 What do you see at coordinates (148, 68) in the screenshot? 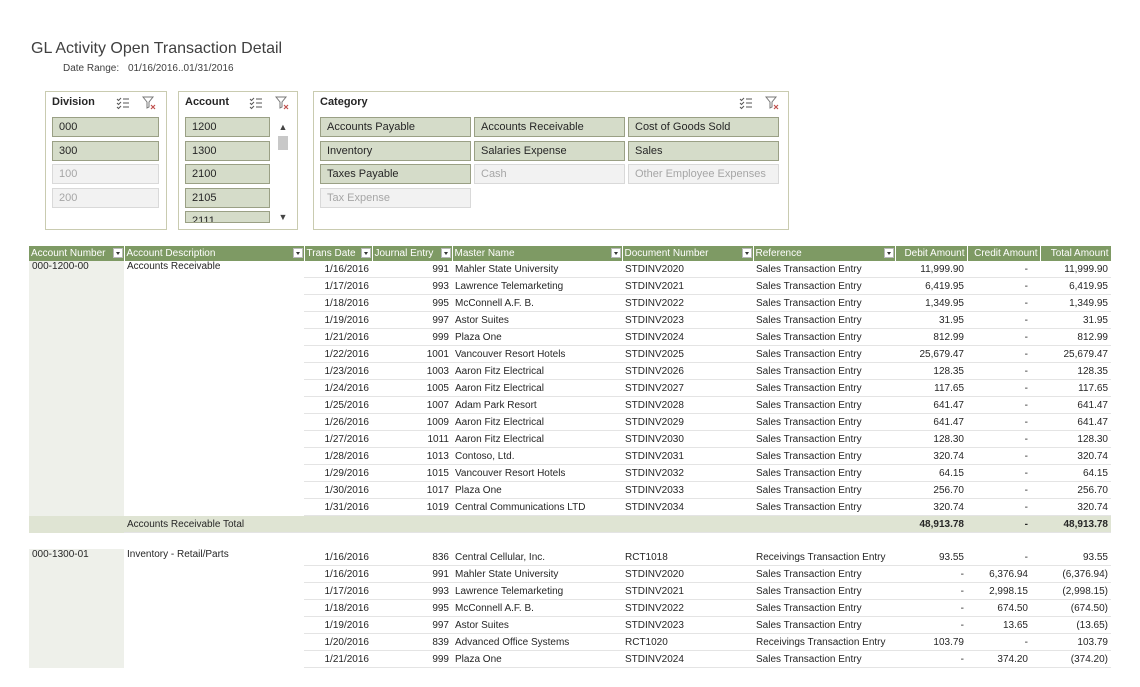
I see `date-range: Date Range: 01/16/2016..01/31/2016` at bounding box center [148, 68].